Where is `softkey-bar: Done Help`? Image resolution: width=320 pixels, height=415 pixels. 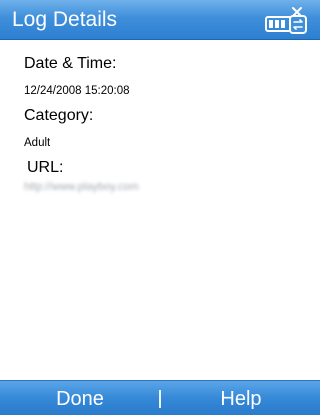 softkey-bar: Done Help is located at coordinates (160, 397).